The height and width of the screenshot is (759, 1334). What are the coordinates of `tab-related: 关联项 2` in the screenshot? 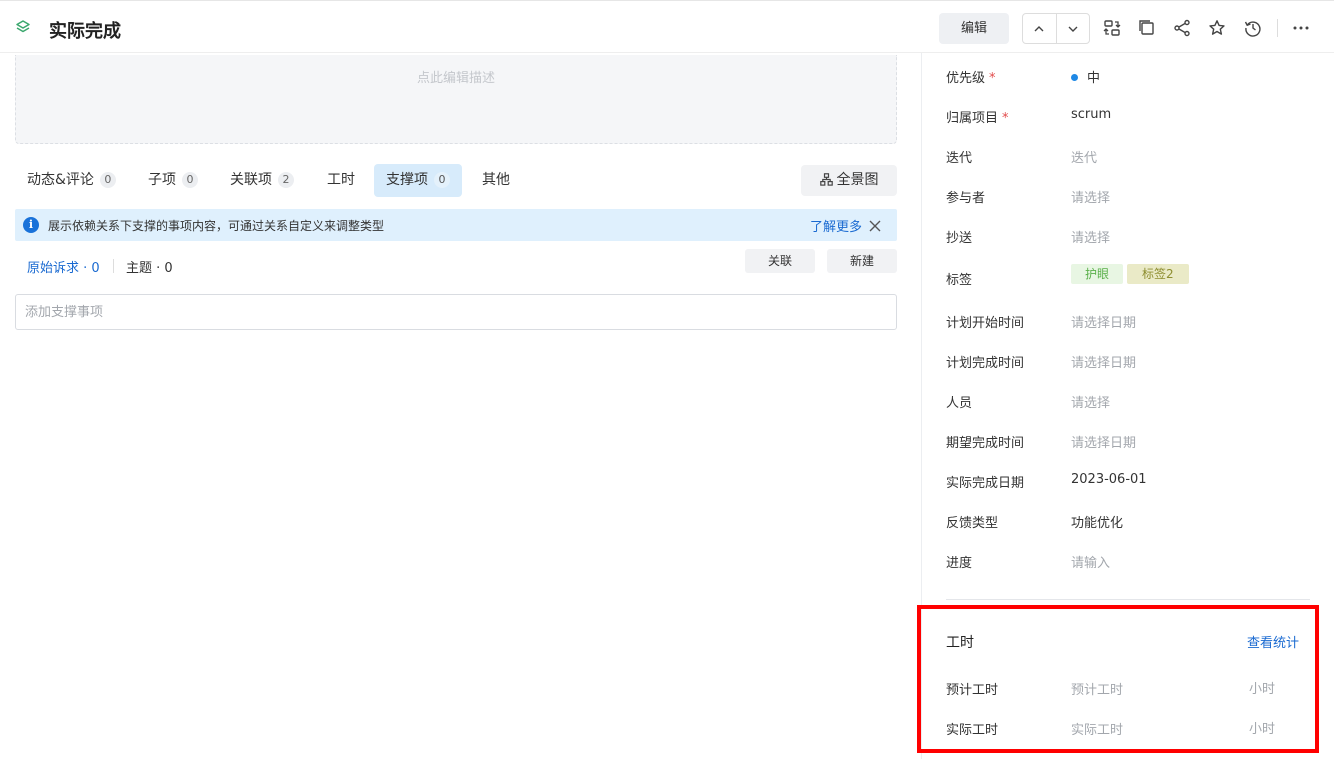 It's located at (262, 180).